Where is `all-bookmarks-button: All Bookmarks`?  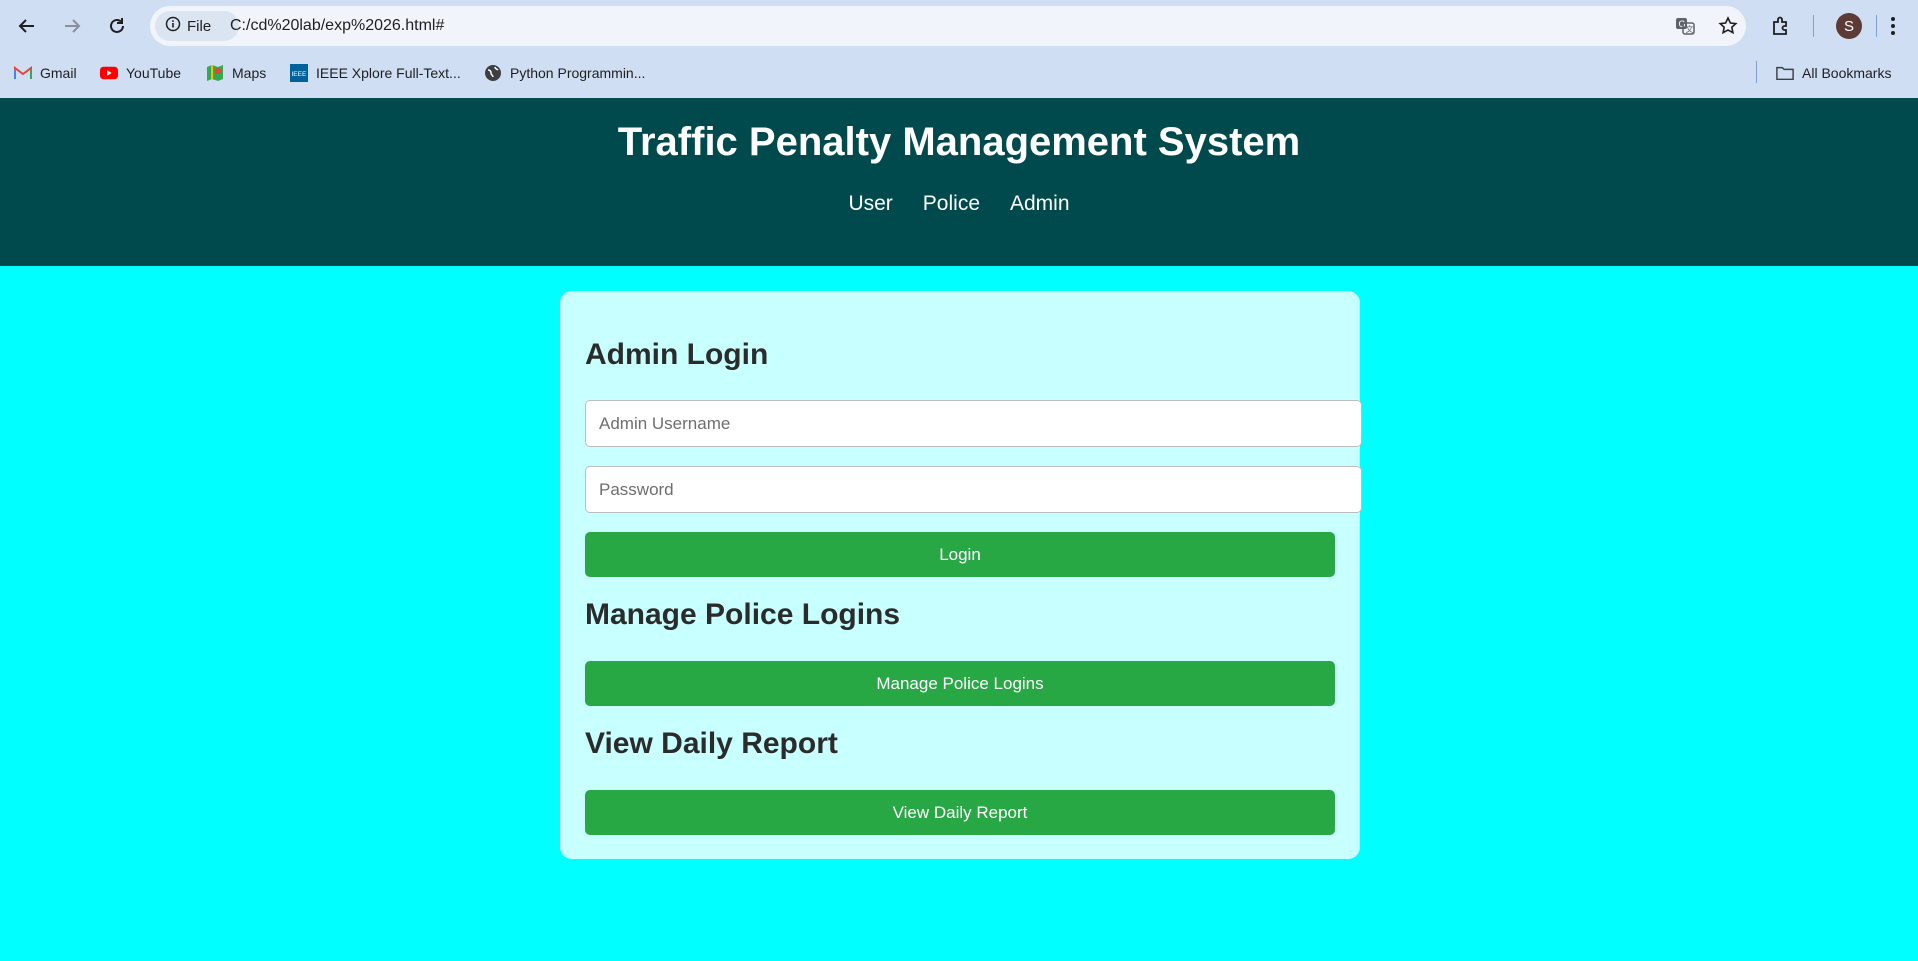 all-bookmarks-button: All Bookmarks is located at coordinates (1833, 73).